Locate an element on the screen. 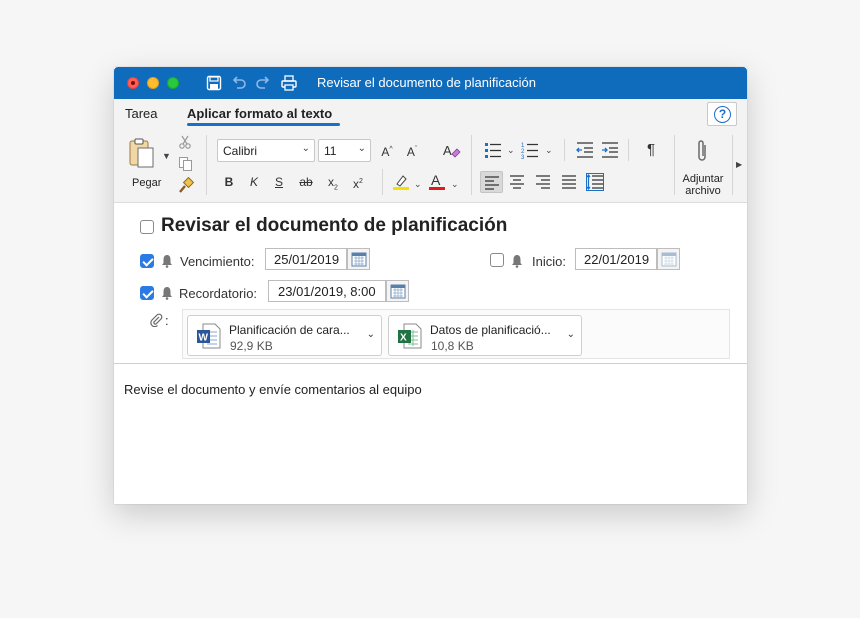 This screenshot has height=618, width=860. bullets-dropdown-icon: ⌄ is located at coordinates (511, 150).